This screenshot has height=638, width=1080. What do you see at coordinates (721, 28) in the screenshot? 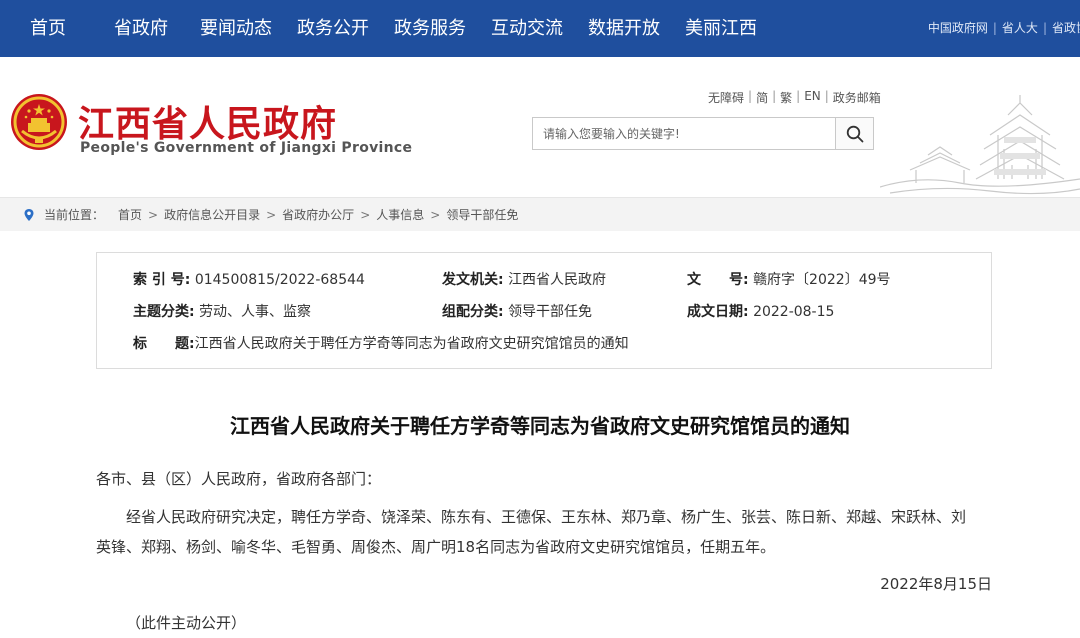
I see `nav-item-beautiful-jiangxi: 美丽江西` at bounding box center [721, 28].